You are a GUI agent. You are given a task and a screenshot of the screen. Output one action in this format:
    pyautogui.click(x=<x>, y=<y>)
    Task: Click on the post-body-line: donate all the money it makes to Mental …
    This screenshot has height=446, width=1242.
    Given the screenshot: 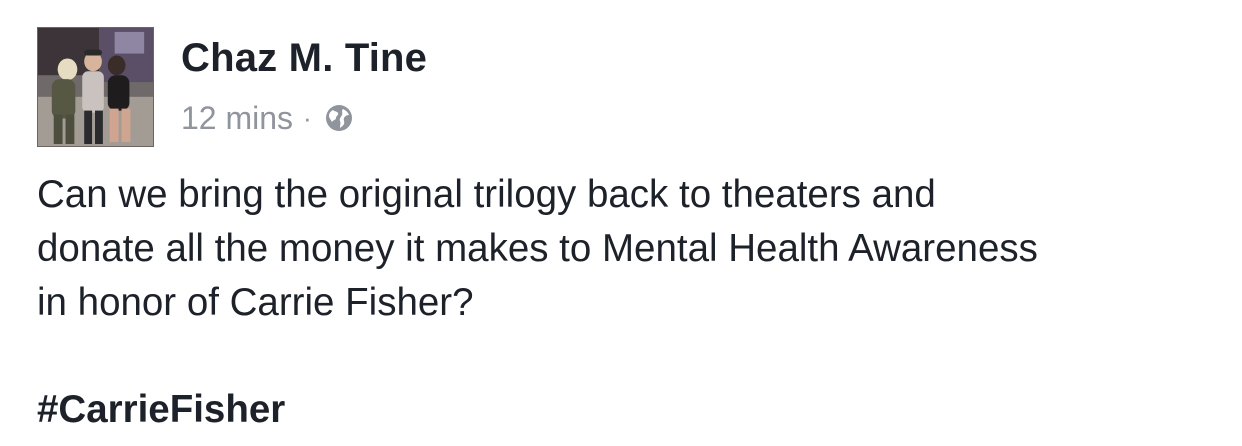 What is the action you would take?
    pyautogui.click(x=537, y=248)
    